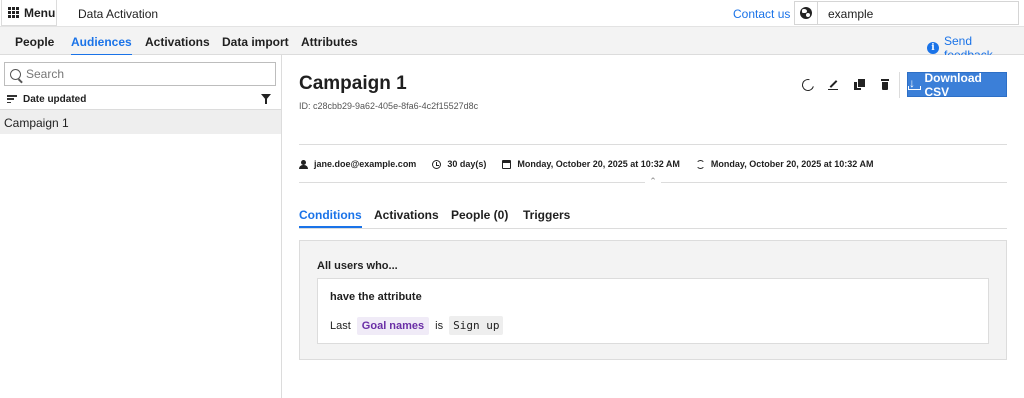 The height and width of the screenshot is (398, 1024). What do you see at coordinates (255, 42) in the screenshot?
I see `nav-tab-data-import: Data import` at bounding box center [255, 42].